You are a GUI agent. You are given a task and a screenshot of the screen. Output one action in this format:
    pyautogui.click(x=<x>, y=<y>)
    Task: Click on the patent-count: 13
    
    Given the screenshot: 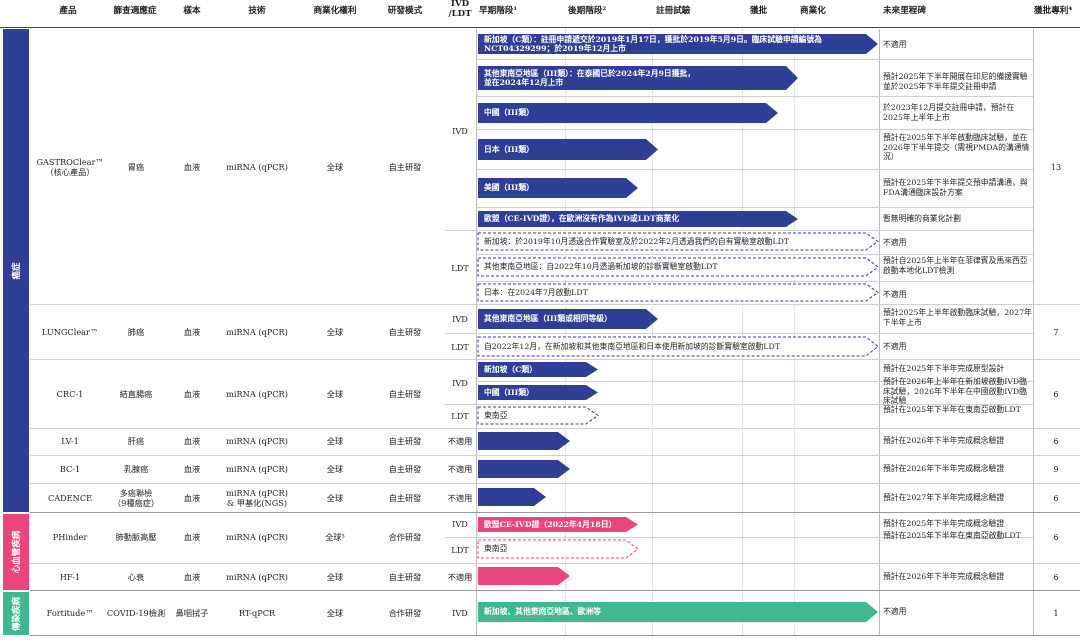 What is the action you would take?
    pyautogui.click(x=1056, y=167)
    